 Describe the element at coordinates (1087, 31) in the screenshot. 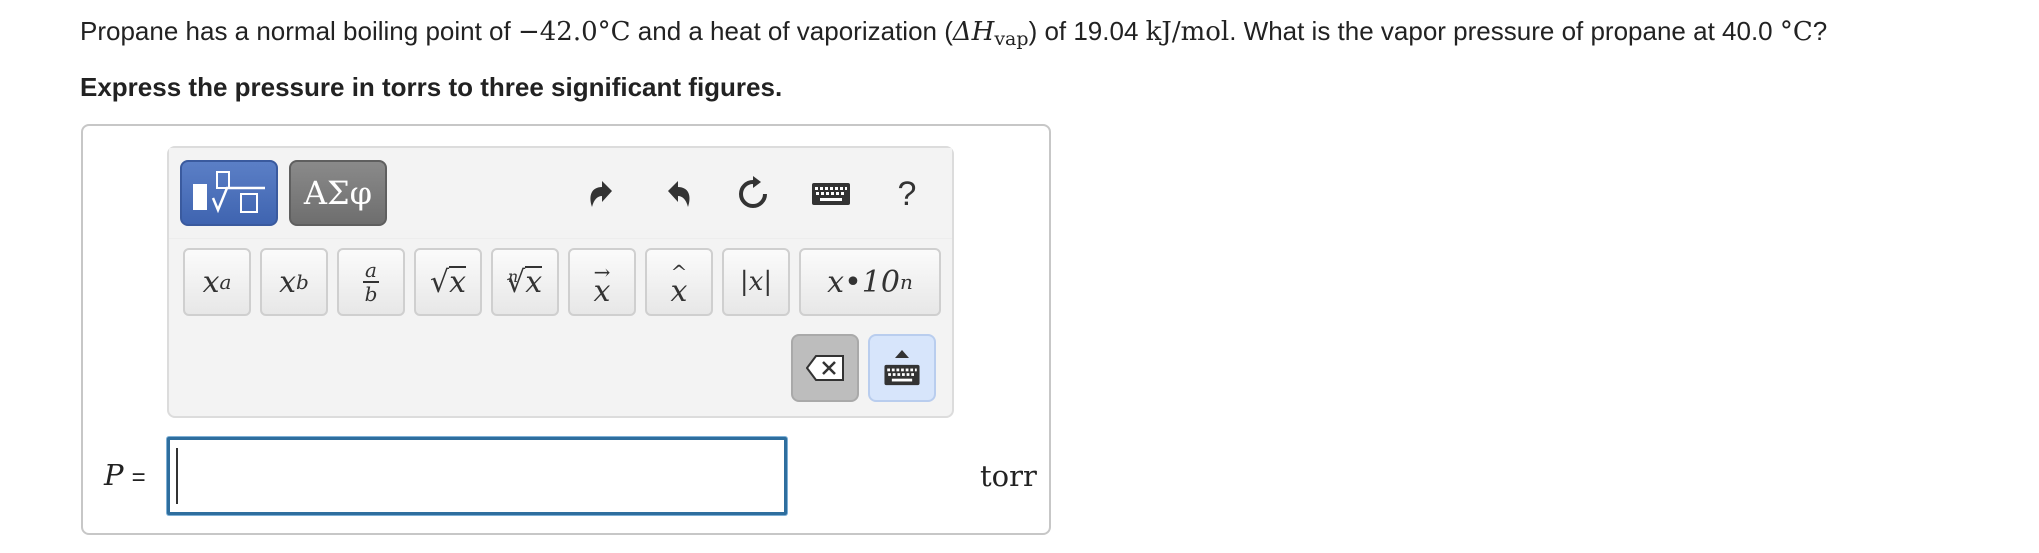

I see `question-part3: ) of 19.04` at that location.